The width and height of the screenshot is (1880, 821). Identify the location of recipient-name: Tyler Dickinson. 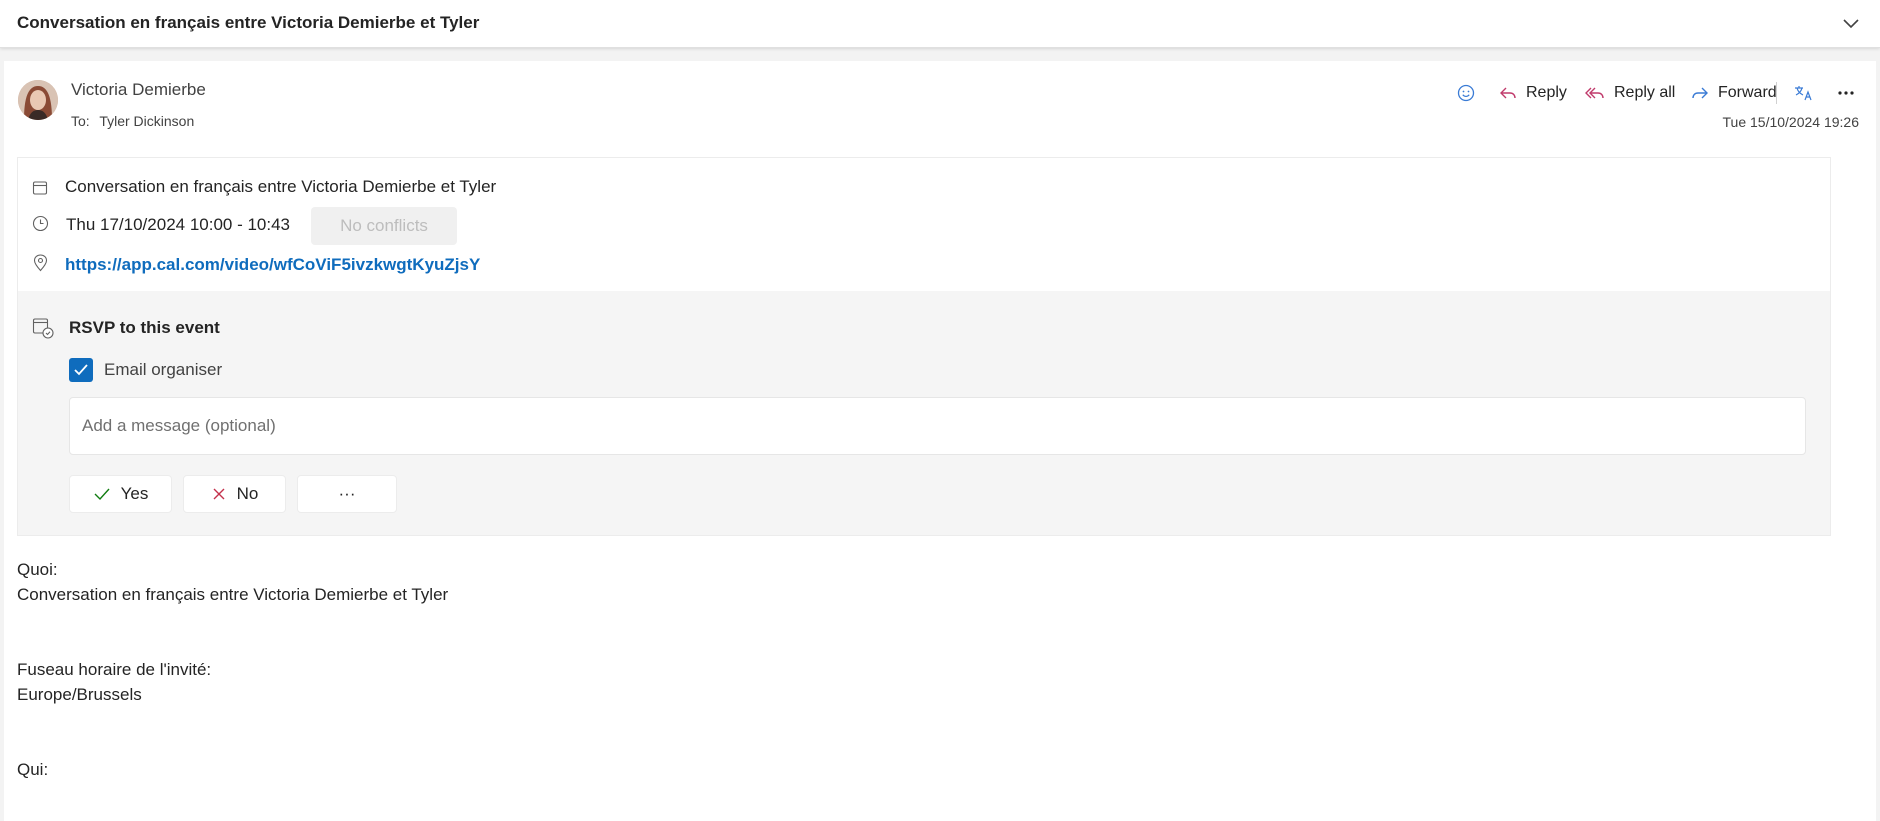
(146, 121).